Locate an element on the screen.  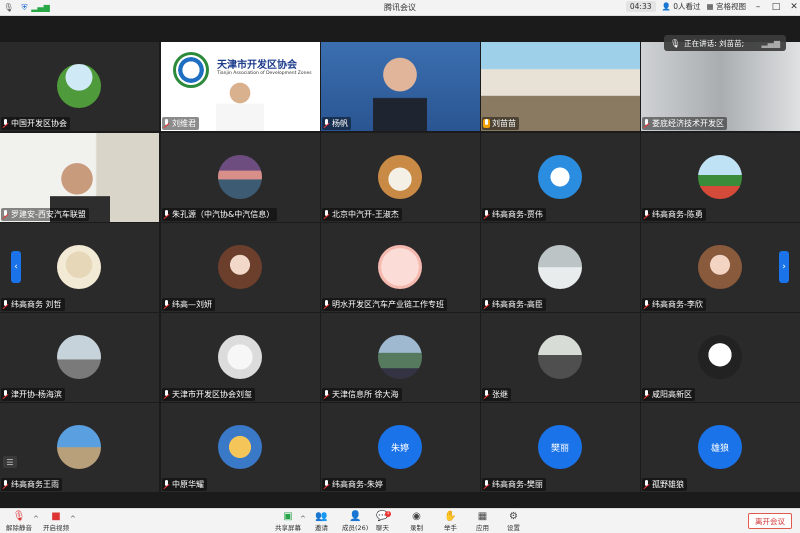
participant-tile: 娄底经济技术开发区 is located at coordinates (720, 86).